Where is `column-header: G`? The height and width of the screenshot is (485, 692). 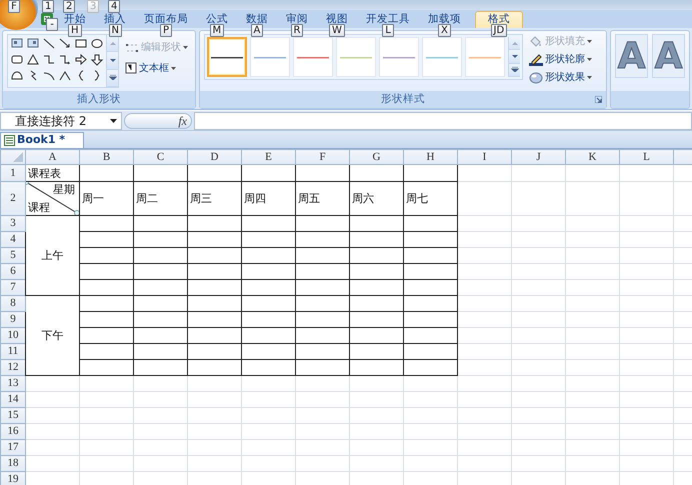 column-header: G is located at coordinates (377, 157).